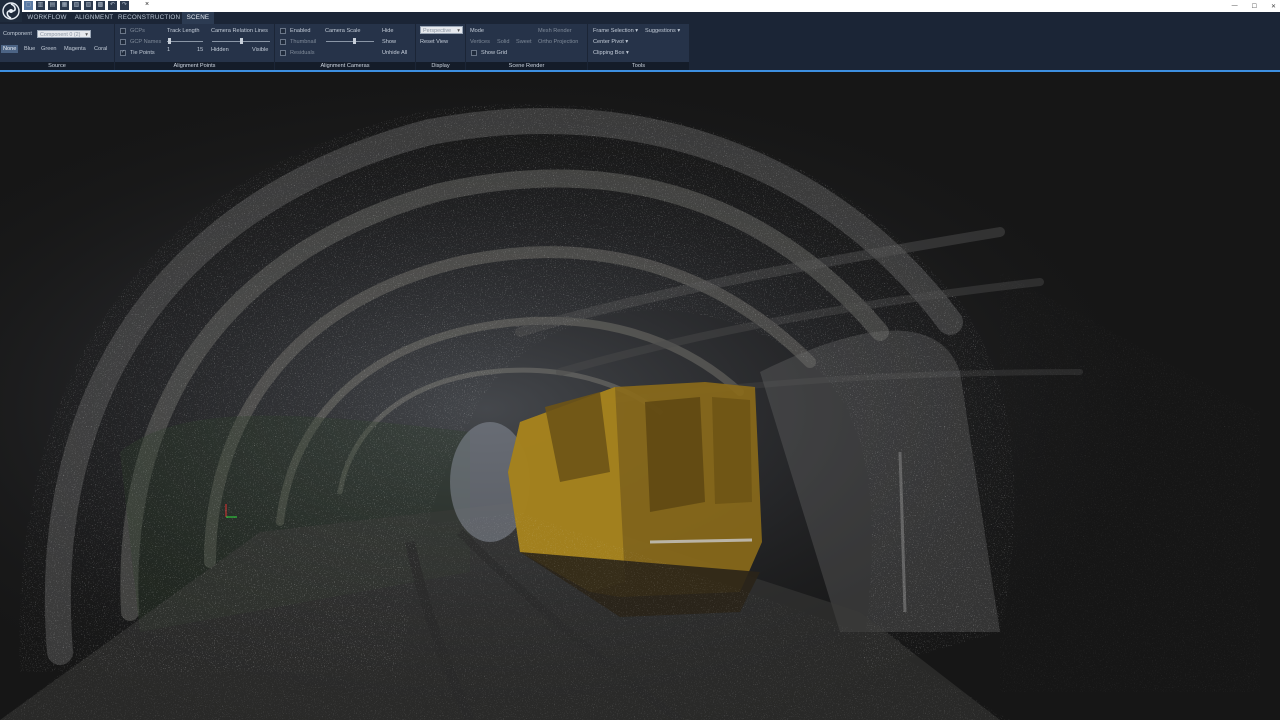 Image resolution: width=1280 pixels, height=720 pixels. I want to click on clipping-box-label: Clipping Box, so click(609, 53).